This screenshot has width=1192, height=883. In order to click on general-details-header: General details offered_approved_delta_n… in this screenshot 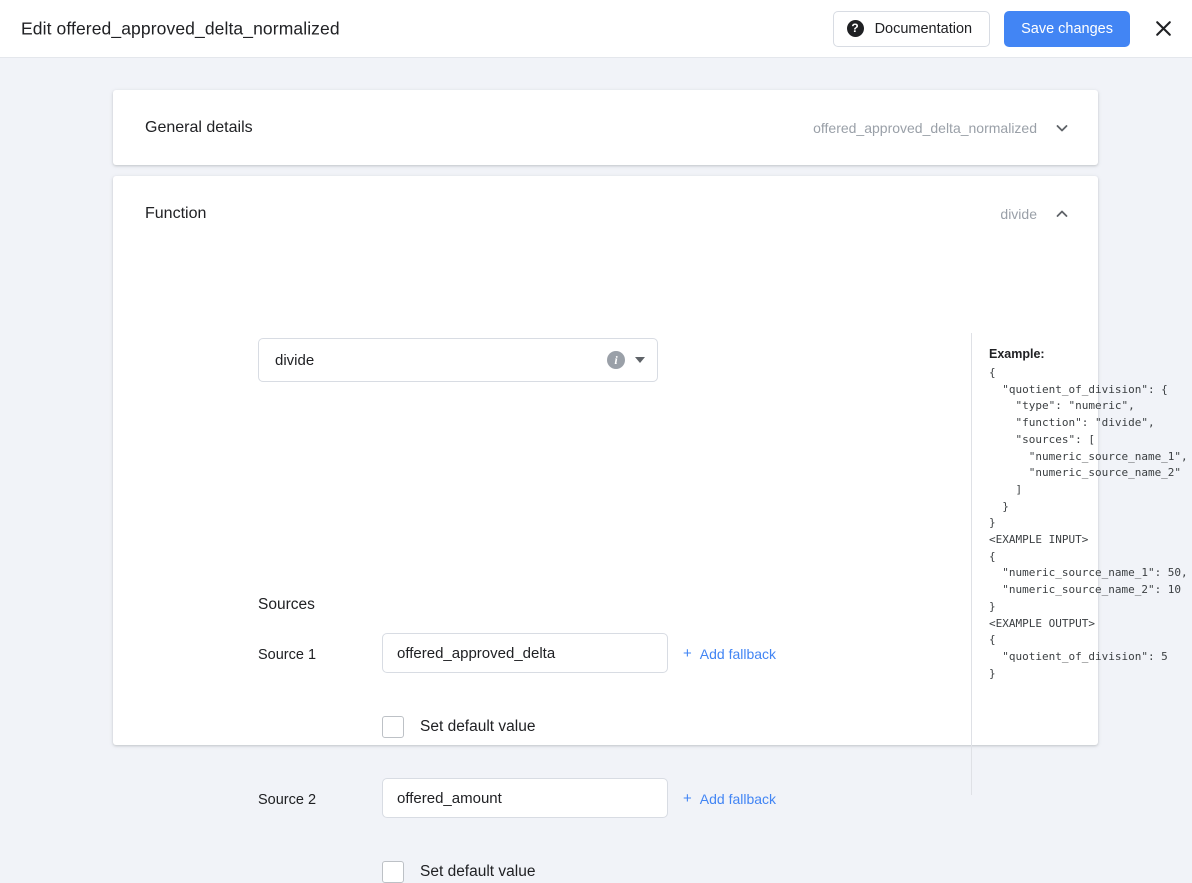, I will do `click(605, 127)`.